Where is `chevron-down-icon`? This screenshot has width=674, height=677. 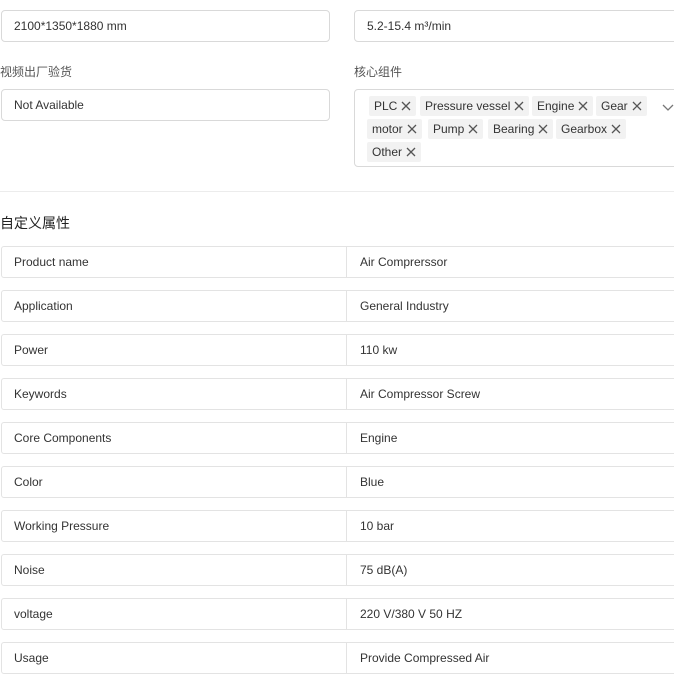
chevron-down-icon is located at coordinates (667, 107).